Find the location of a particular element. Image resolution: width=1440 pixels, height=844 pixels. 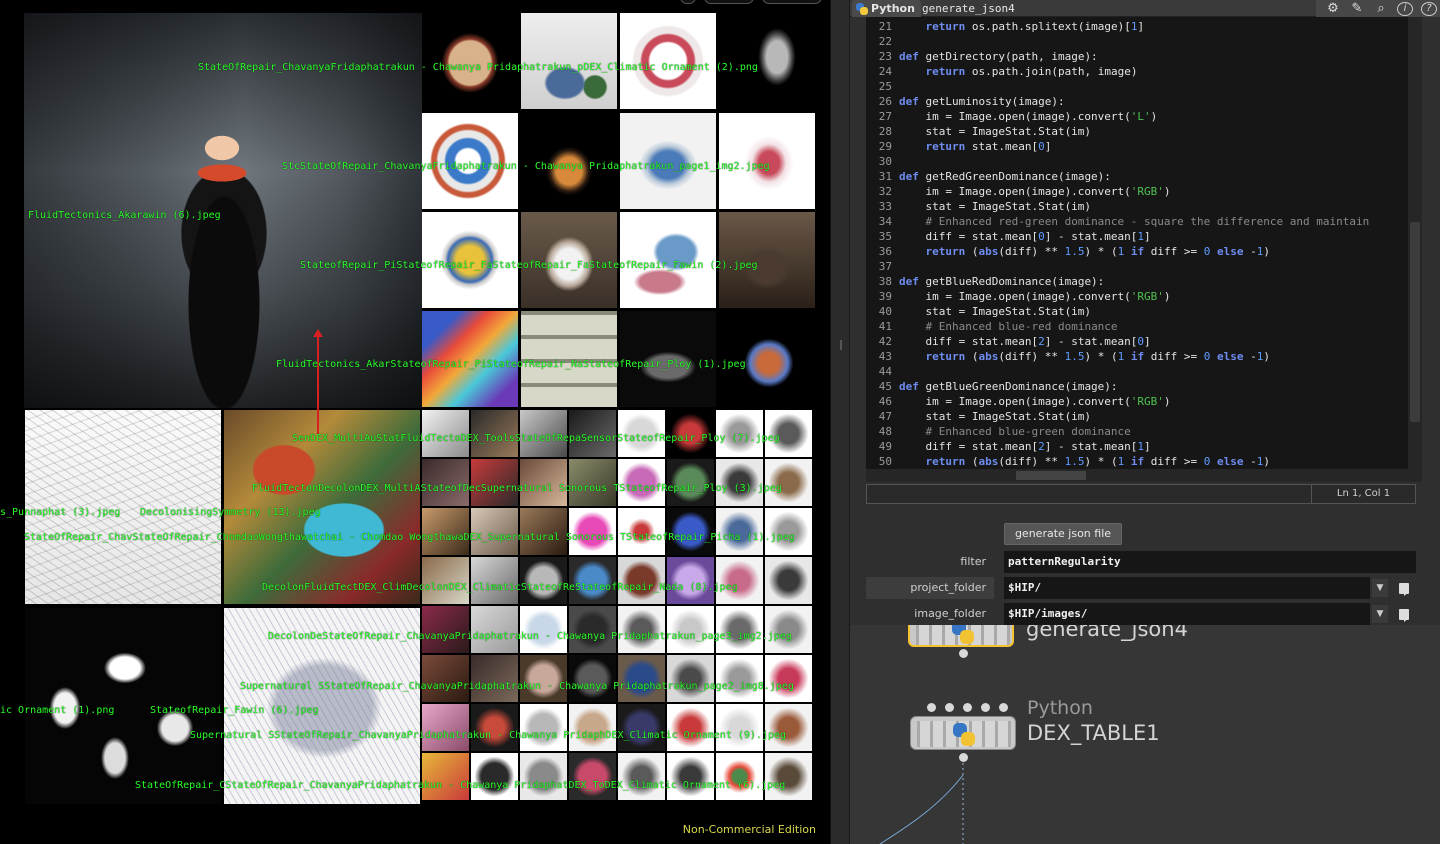

code-line: 41 # Enhanced blue-red dominance is located at coordinates (1137, 326).